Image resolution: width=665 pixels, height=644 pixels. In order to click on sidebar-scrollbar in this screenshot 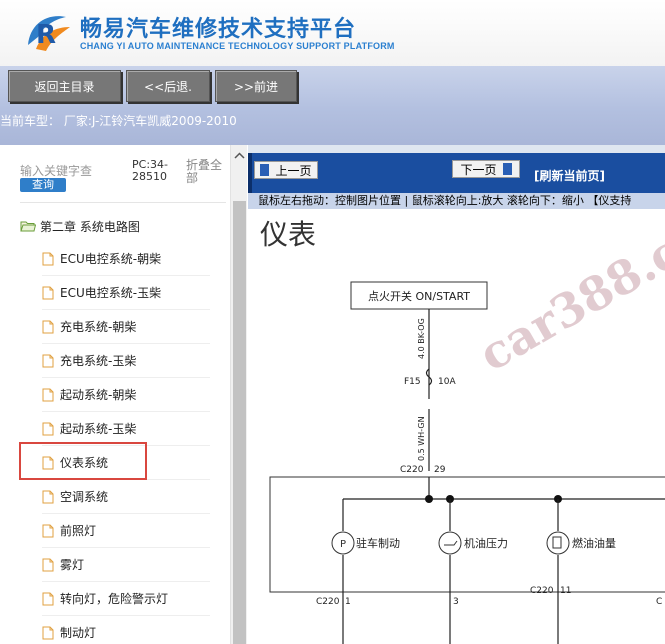, I will do `click(238, 394)`.